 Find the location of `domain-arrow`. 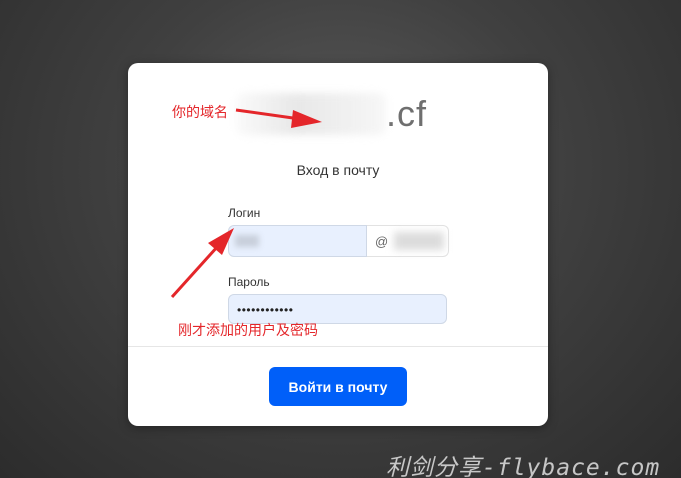

domain-arrow is located at coordinates (278, 118).